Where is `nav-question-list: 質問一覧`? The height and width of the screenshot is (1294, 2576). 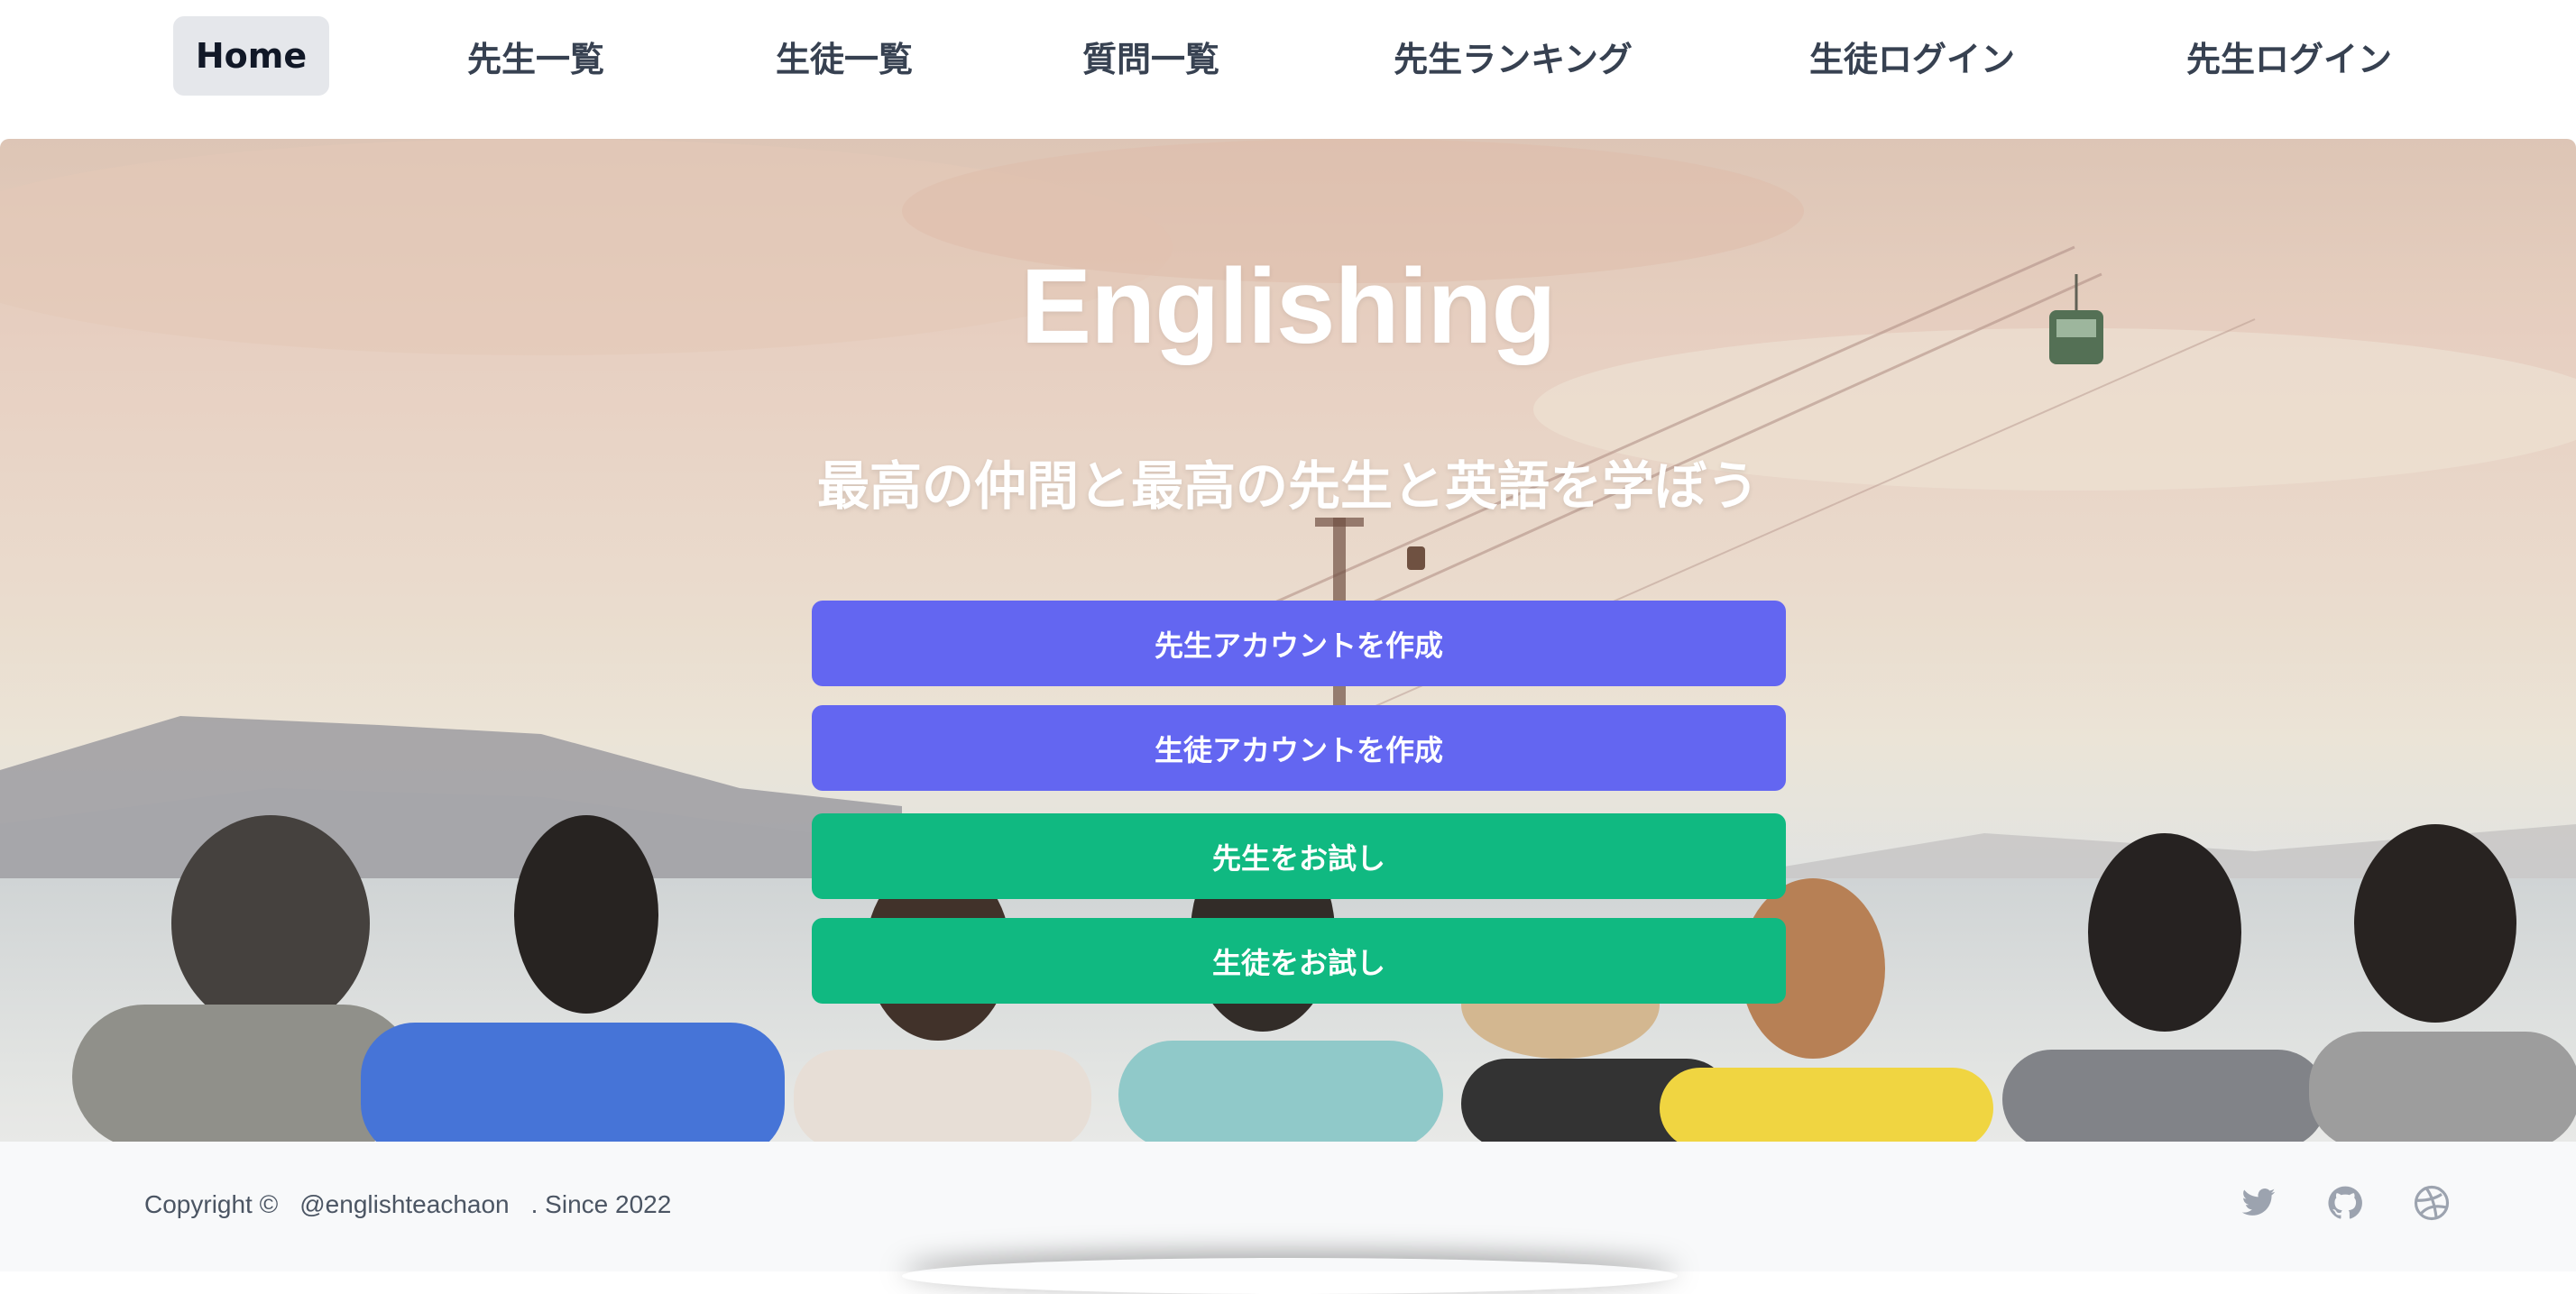 nav-question-list: 質問一覧 is located at coordinates (1151, 56).